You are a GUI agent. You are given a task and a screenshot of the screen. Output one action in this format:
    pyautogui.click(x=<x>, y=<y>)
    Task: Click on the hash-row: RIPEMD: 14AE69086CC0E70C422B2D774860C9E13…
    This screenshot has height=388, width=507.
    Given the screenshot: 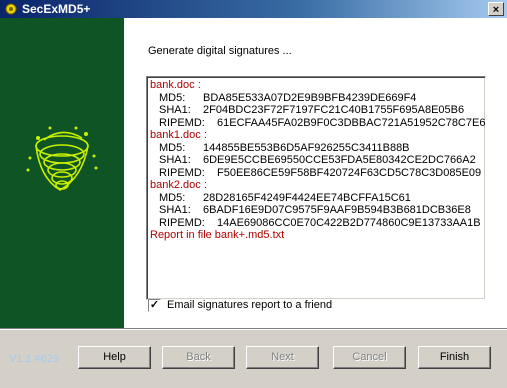 What is the action you would take?
    pyautogui.click(x=316, y=223)
    